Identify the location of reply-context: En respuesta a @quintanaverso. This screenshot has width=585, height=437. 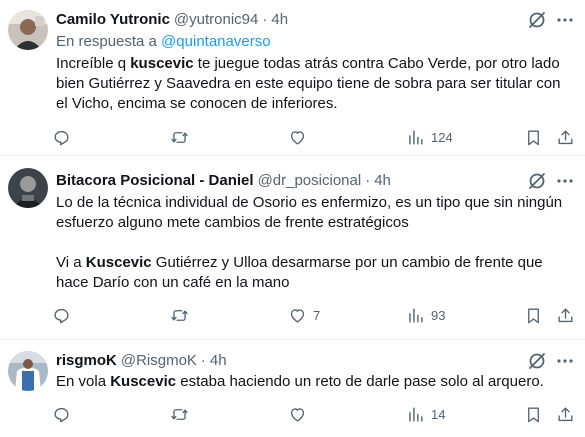
(163, 41).